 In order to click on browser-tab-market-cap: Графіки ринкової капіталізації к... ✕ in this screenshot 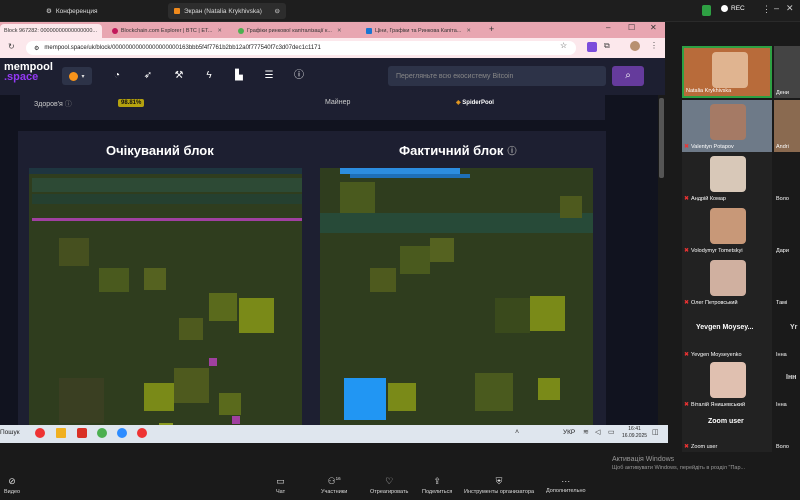, I will do `click(294, 31)`.